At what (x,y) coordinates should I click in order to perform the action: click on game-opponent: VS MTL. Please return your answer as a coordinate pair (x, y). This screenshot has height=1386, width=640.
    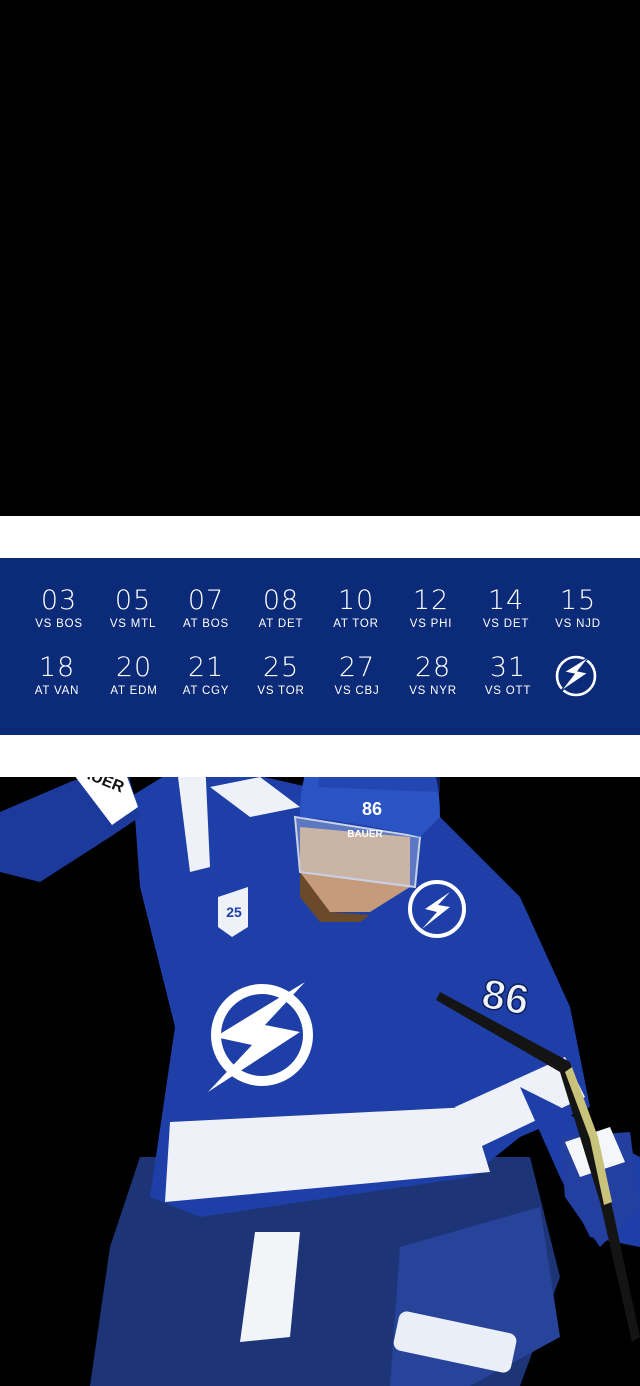
    Looking at the image, I should click on (133, 624).